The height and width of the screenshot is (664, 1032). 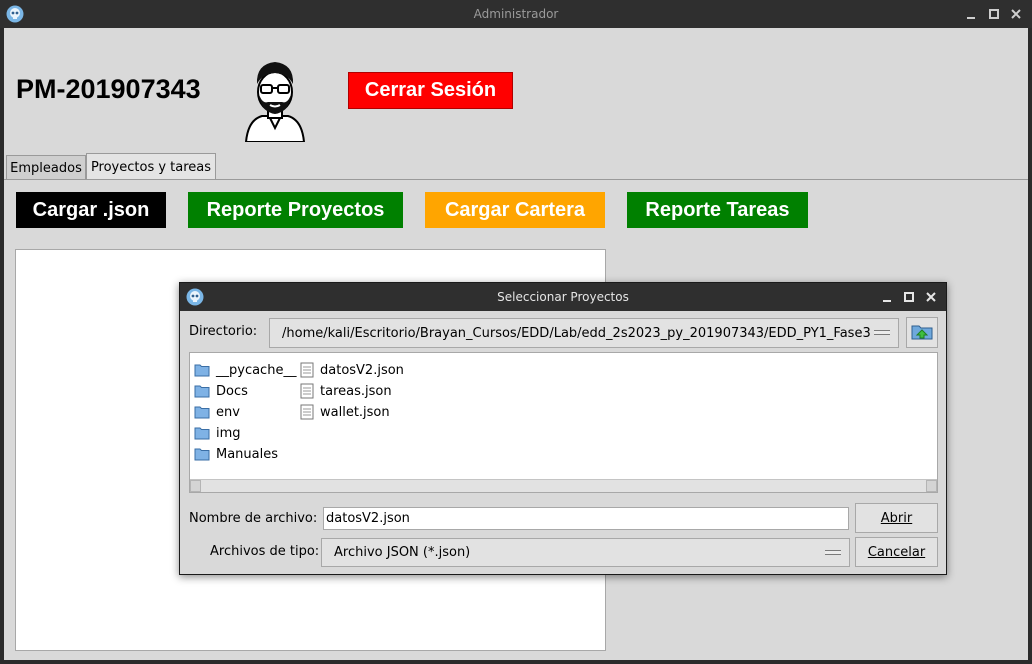 I want to click on tab-panel-divider, so click(x=516, y=179).